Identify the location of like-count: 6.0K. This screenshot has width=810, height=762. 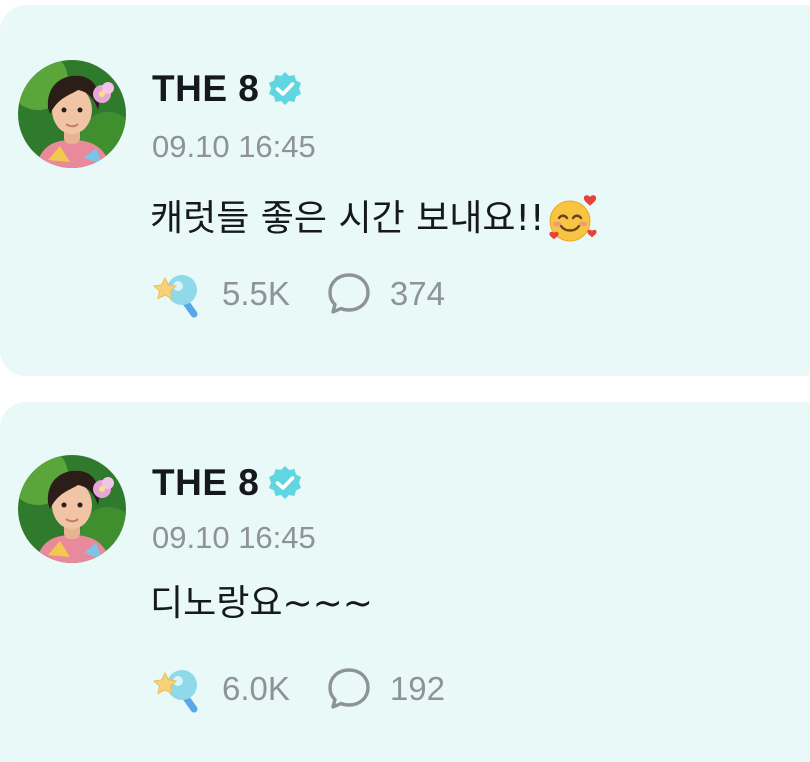
(256, 688).